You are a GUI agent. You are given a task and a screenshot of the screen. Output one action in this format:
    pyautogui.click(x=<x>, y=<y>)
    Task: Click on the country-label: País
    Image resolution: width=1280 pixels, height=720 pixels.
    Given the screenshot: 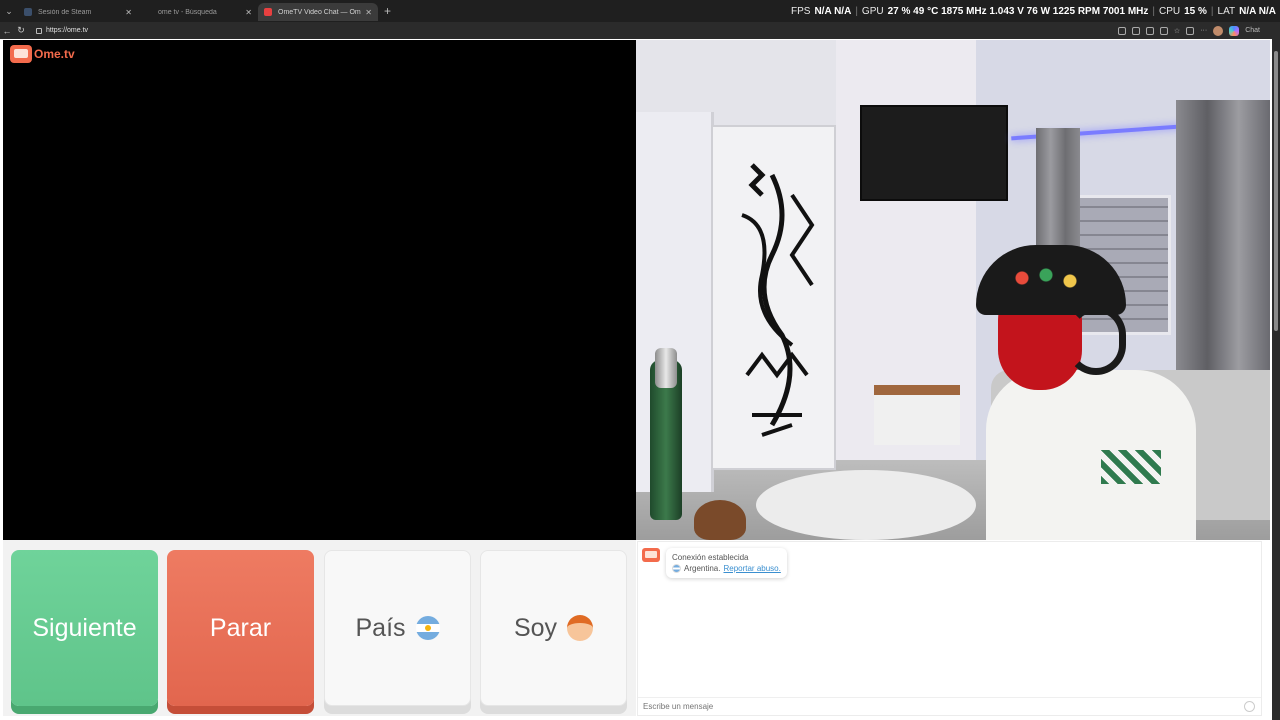 What is the action you would take?
    pyautogui.click(x=380, y=627)
    